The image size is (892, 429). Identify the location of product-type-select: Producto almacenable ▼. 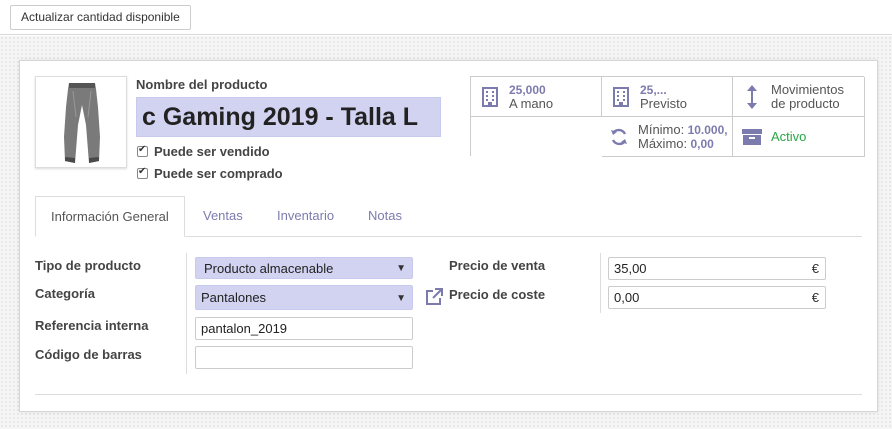
(304, 268).